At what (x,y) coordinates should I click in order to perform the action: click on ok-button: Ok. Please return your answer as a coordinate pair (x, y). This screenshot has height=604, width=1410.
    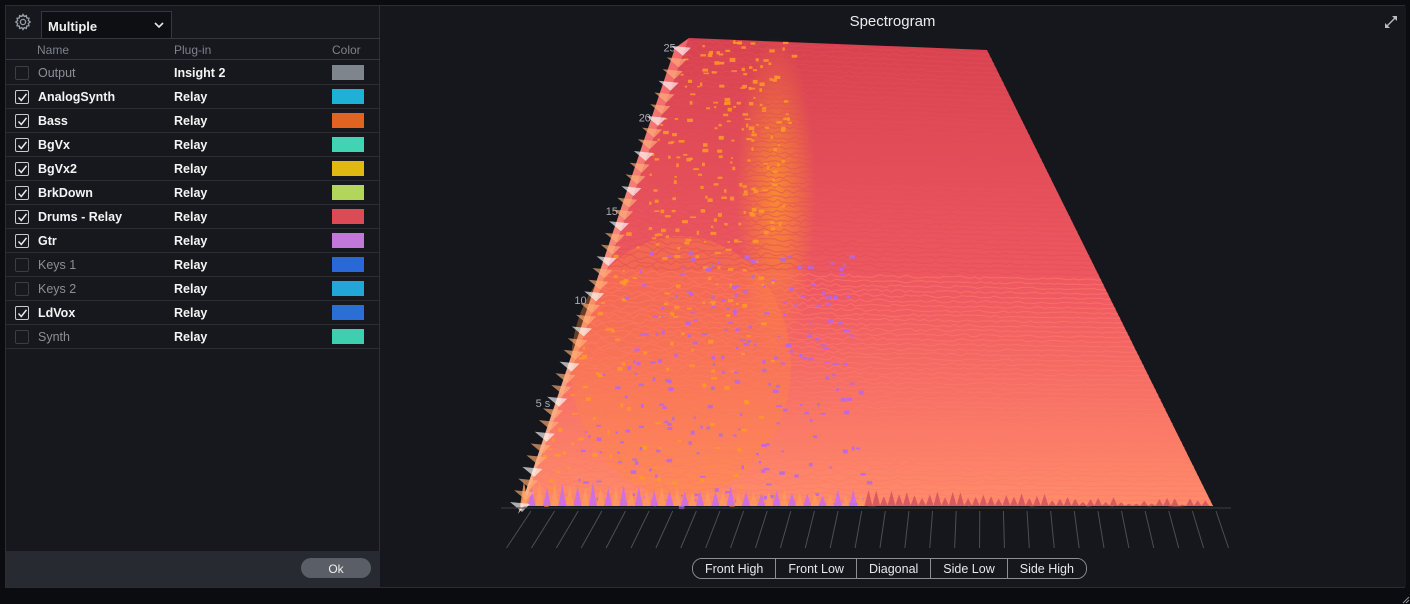
    Looking at the image, I should click on (336, 568).